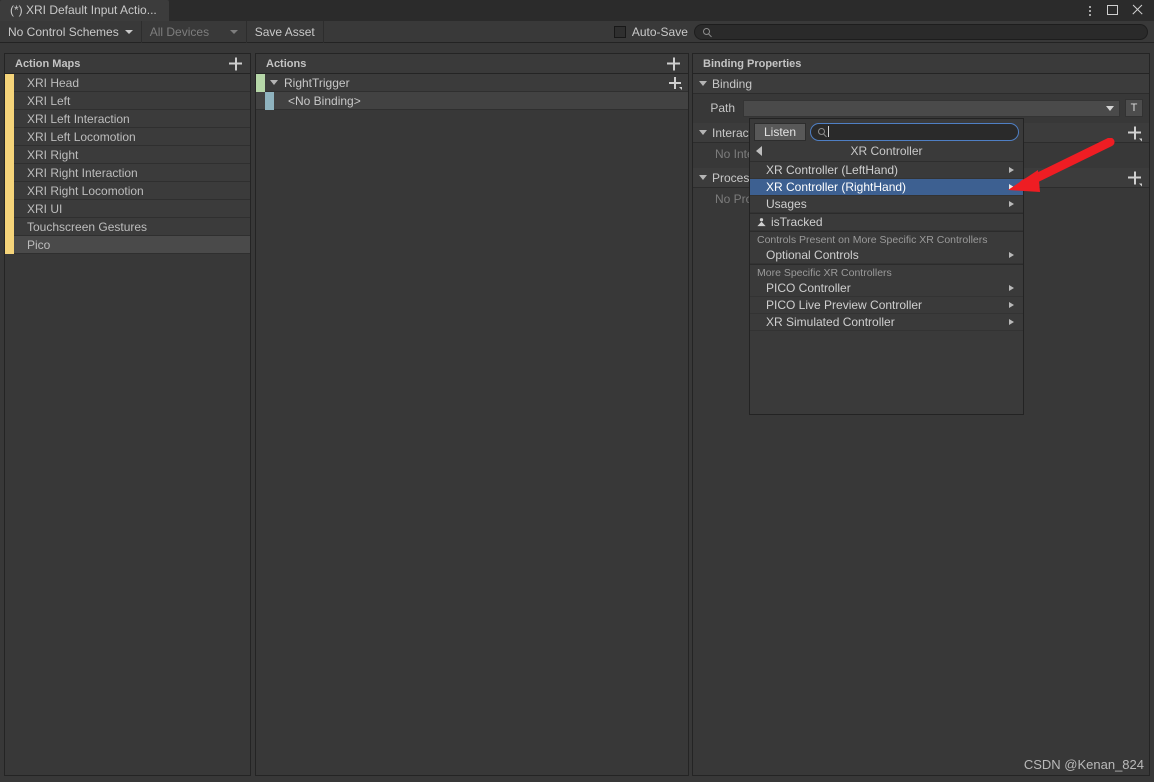 This screenshot has width=1154, height=782. I want to click on menu-item-label: Optional Controls, so click(812, 255).